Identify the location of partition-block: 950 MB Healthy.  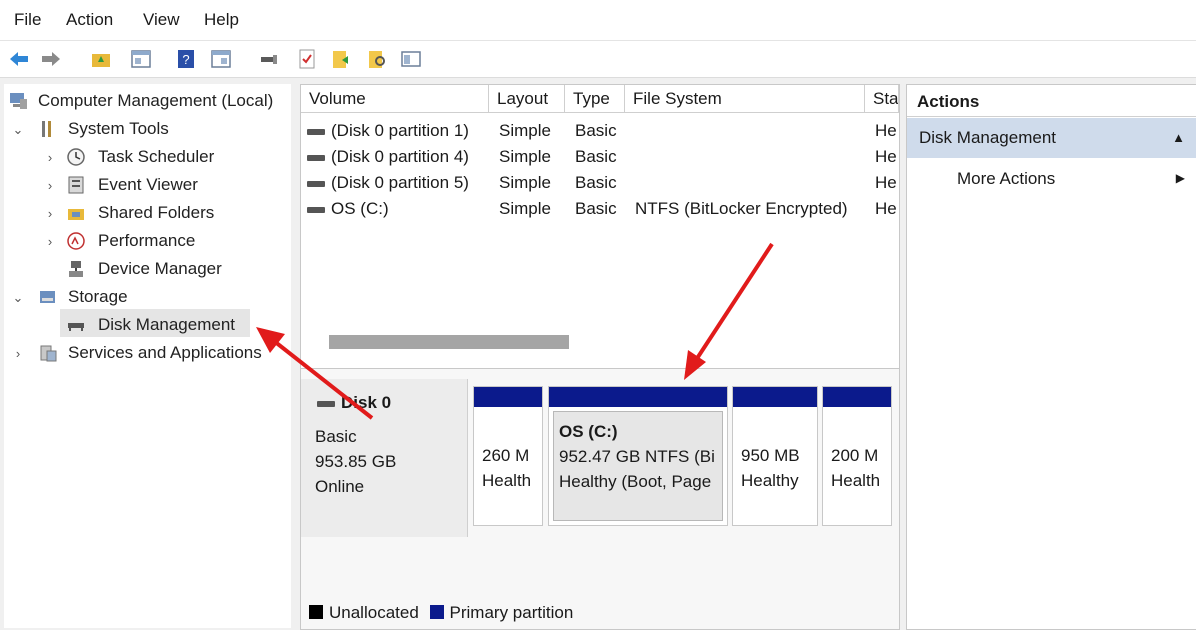
(775, 456).